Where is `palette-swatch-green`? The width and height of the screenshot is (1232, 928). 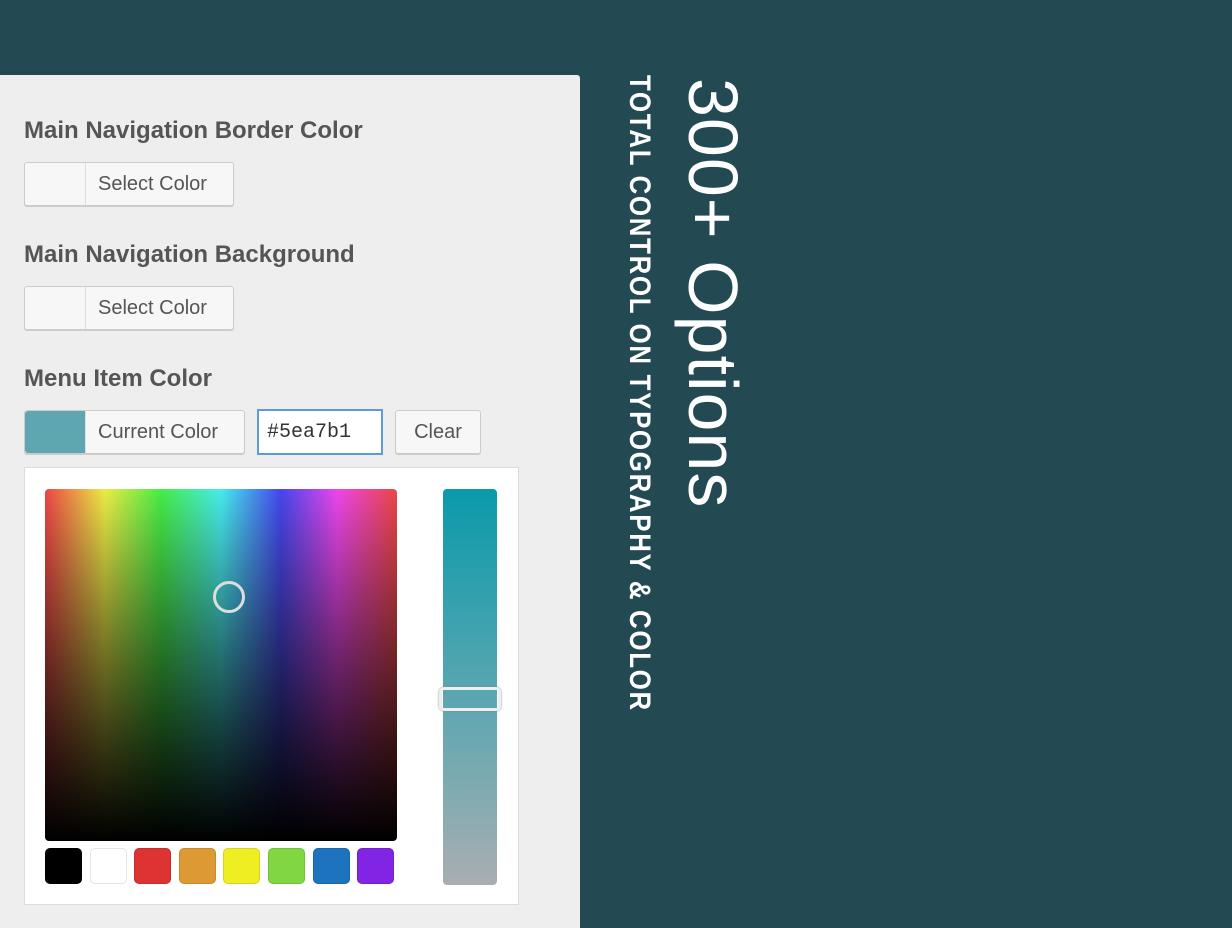 palette-swatch-green is located at coordinates (286, 866).